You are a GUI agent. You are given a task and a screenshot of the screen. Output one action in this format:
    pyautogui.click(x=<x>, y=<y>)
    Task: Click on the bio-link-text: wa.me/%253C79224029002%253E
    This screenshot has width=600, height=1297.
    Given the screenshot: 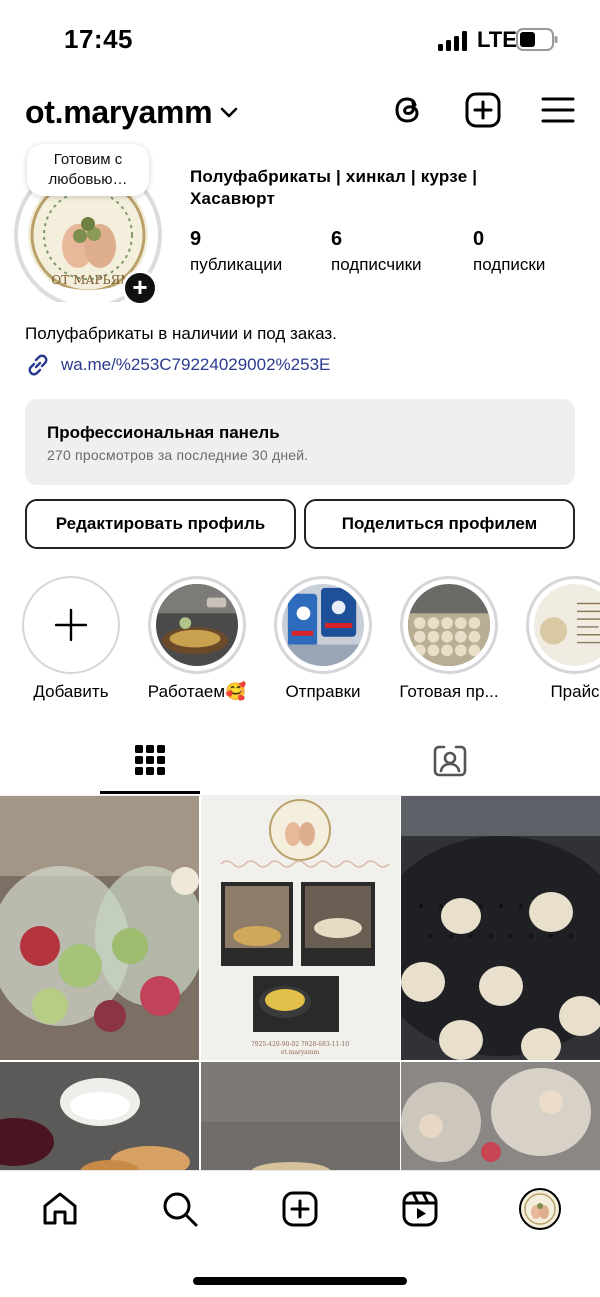 What is the action you would take?
    pyautogui.click(x=196, y=364)
    